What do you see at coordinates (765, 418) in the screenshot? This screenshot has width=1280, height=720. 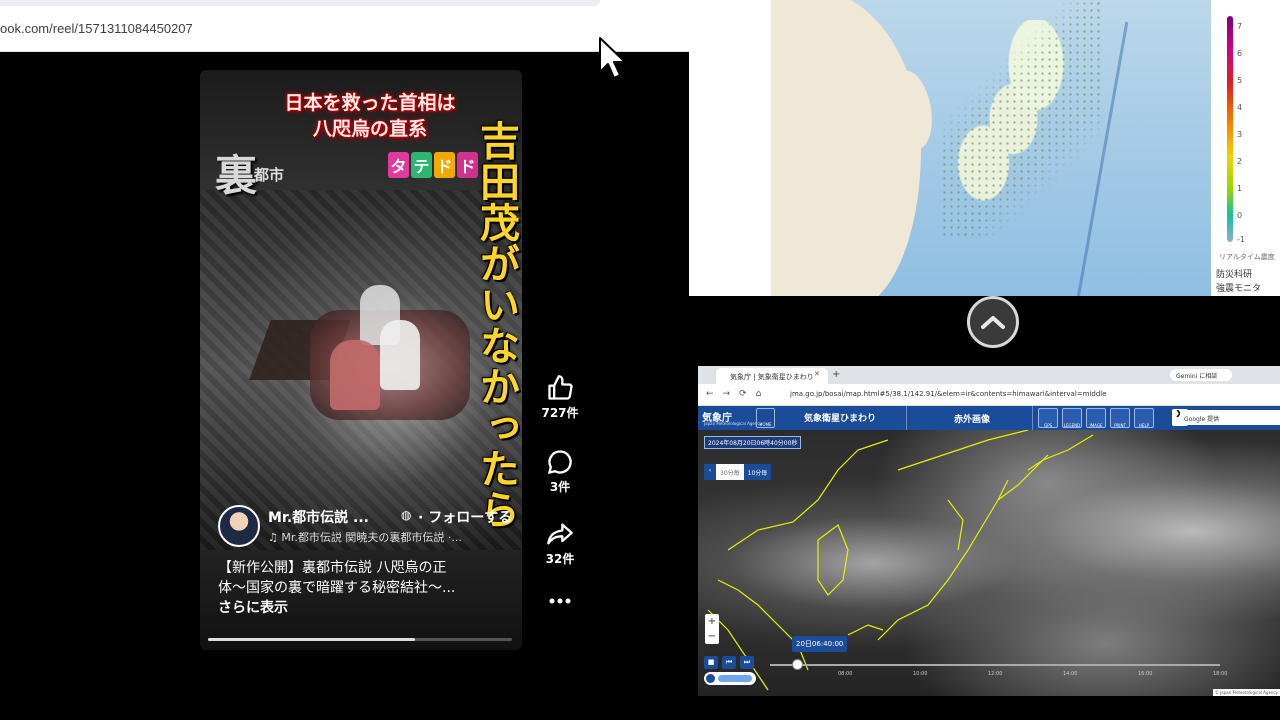 I see `home-button: HOME` at bounding box center [765, 418].